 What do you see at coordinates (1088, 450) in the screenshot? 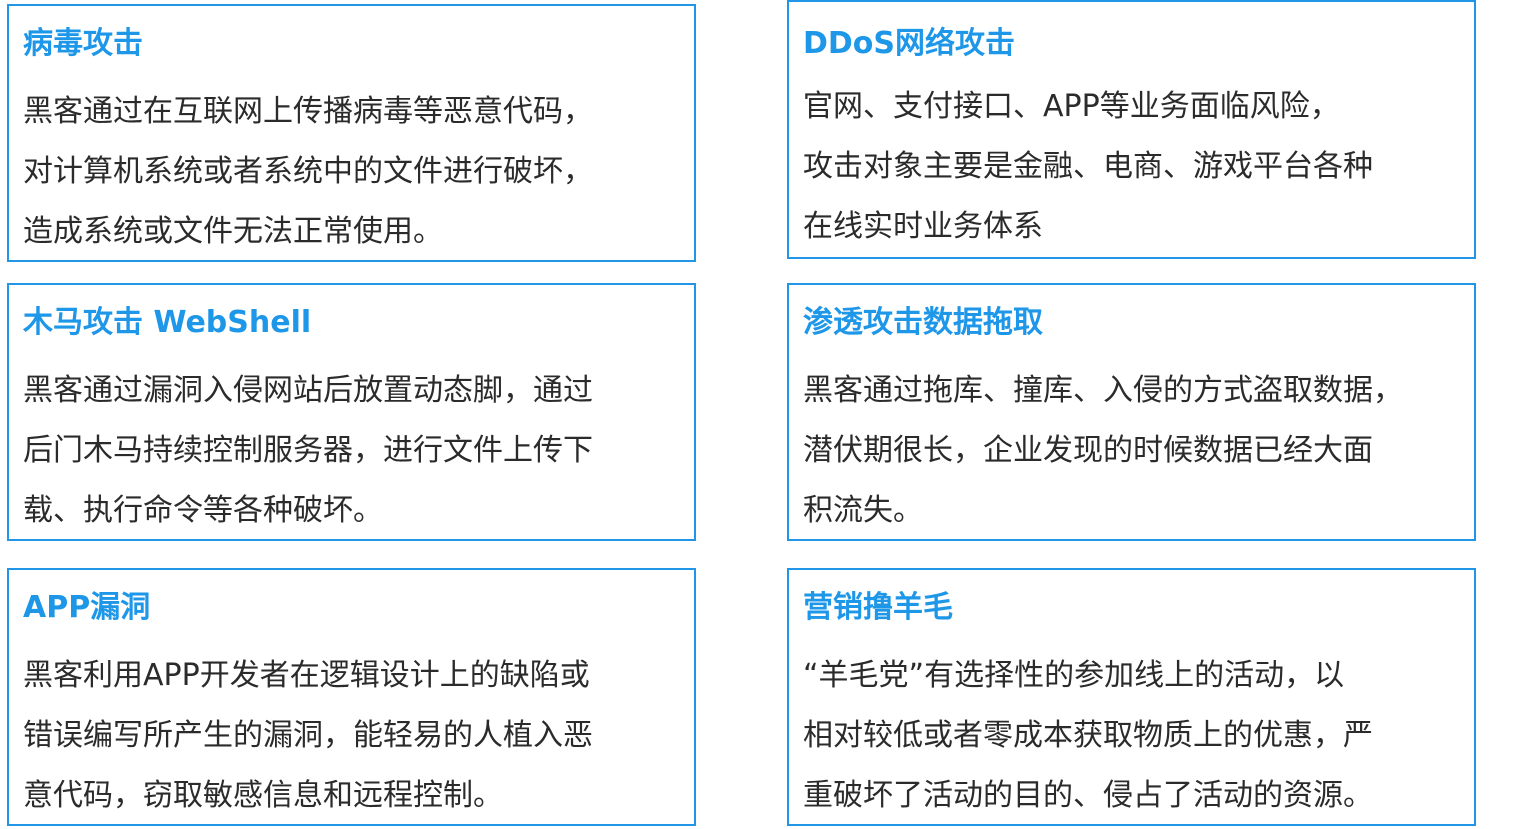
I see `card-description-line: 潜伏期很长，企业发现的时候数据已经大面` at bounding box center [1088, 450].